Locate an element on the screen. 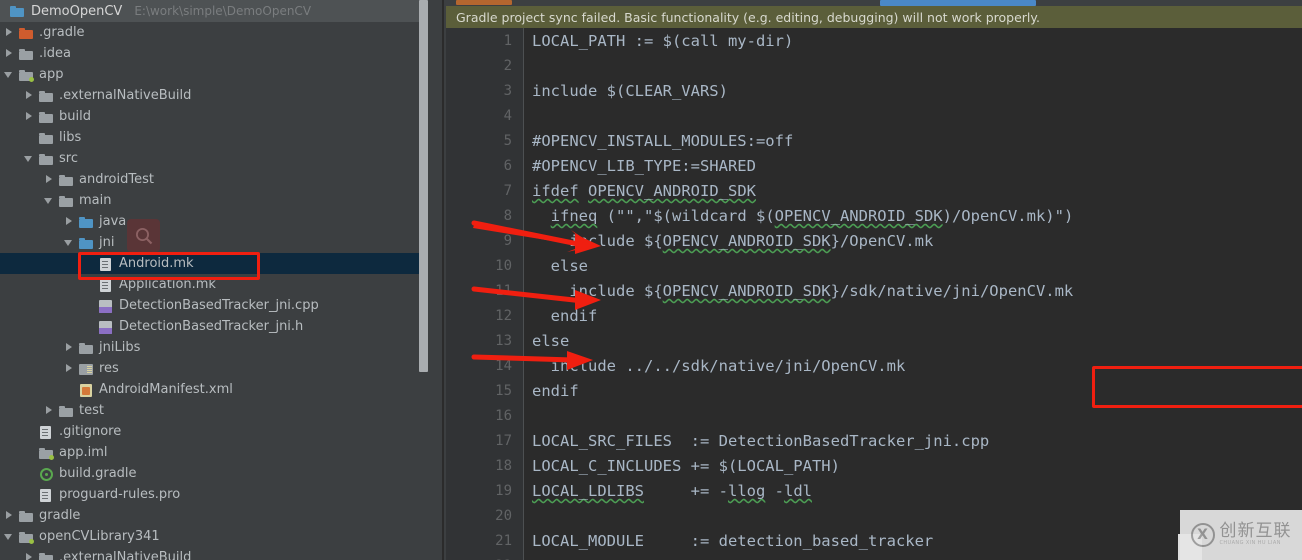  code-line: LOCAL_MODULE := detection_based_tracker is located at coordinates (732, 541).